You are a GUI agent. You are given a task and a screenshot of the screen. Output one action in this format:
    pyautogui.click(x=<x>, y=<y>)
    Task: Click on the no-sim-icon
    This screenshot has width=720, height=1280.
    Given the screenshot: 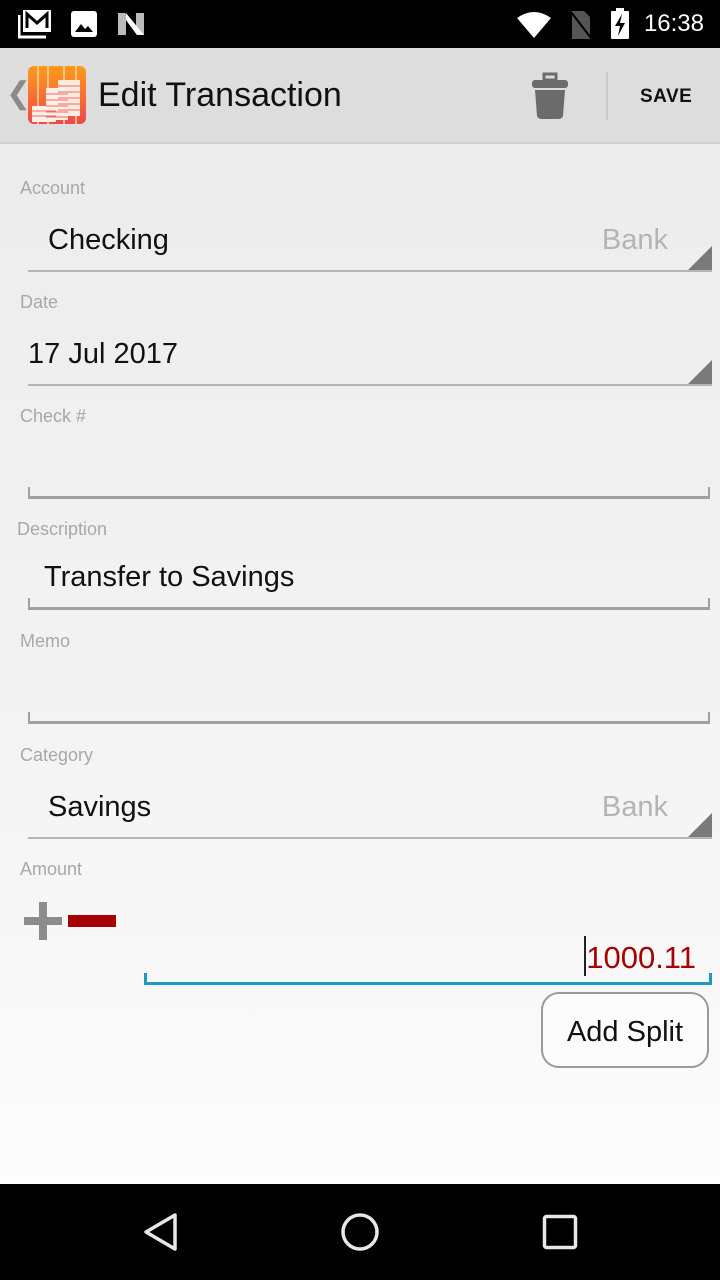 What is the action you would take?
    pyautogui.click(x=581, y=25)
    